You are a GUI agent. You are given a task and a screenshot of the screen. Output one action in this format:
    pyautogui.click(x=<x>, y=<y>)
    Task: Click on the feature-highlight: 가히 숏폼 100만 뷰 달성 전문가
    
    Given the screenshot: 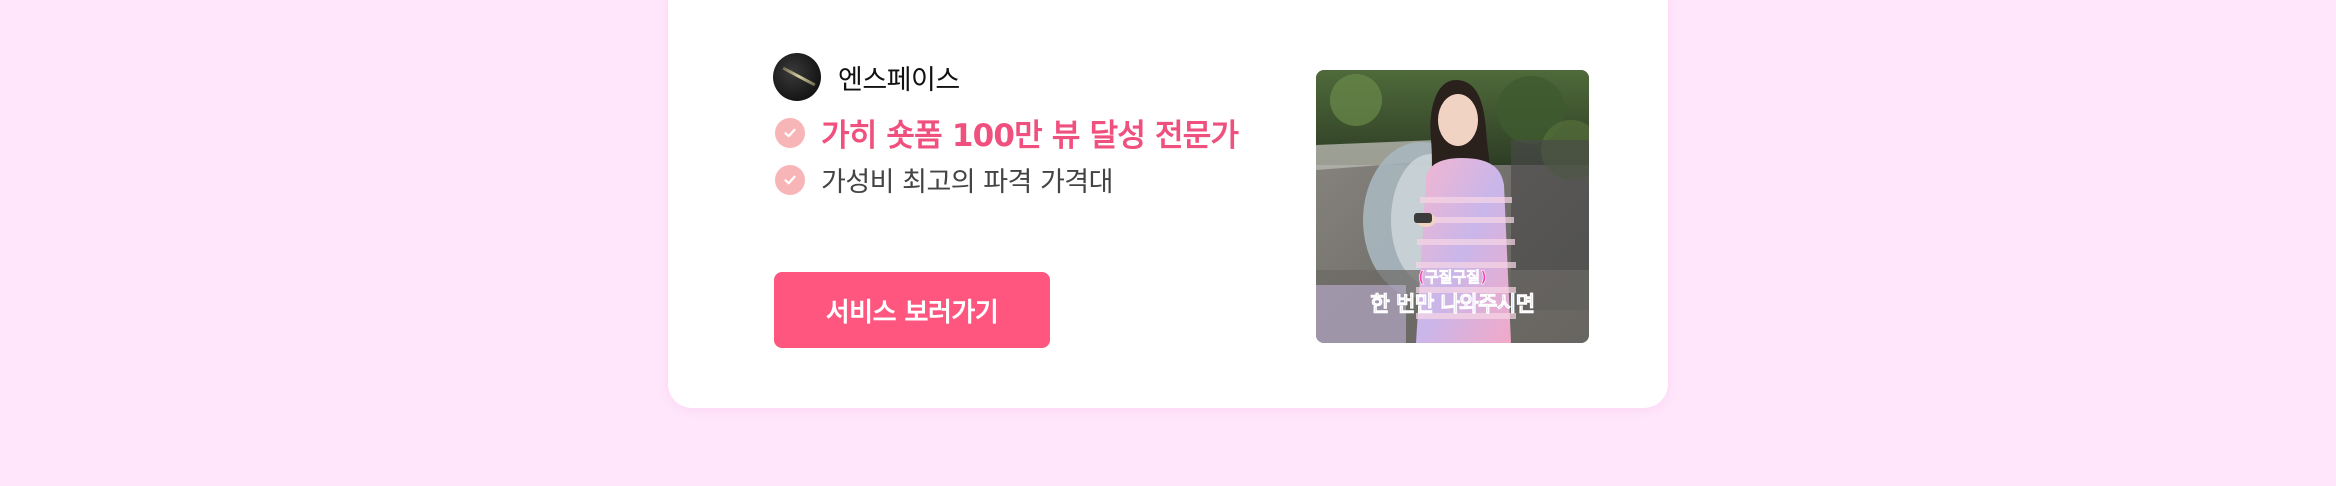 What is the action you would take?
    pyautogui.click(x=1007, y=132)
    